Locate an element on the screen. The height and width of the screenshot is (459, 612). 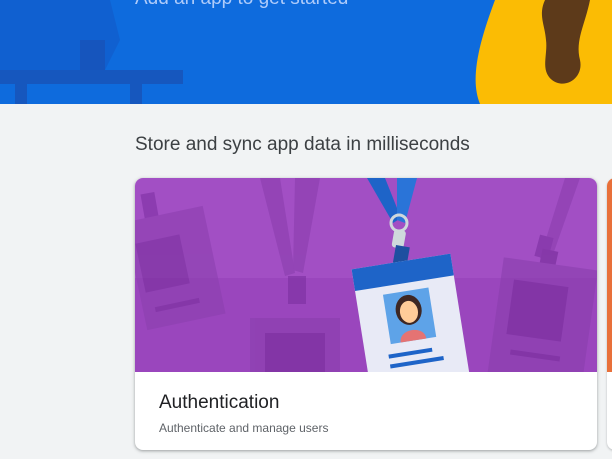
next-card-illustration is located at coordinates (609, 275).